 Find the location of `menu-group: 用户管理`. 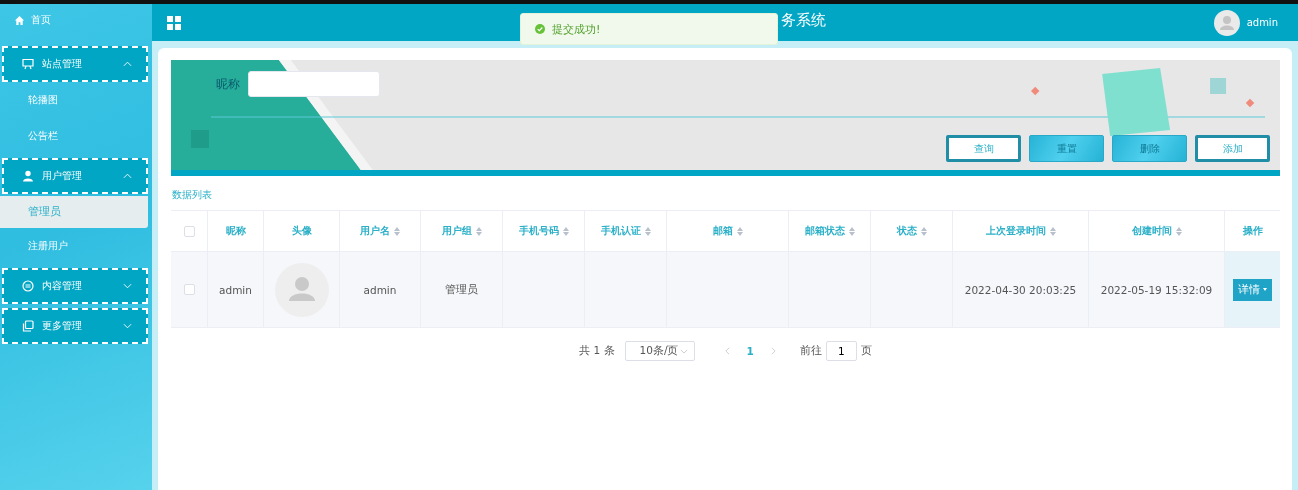

menu-group: 用户管理 is located at coordinates (75, 176).